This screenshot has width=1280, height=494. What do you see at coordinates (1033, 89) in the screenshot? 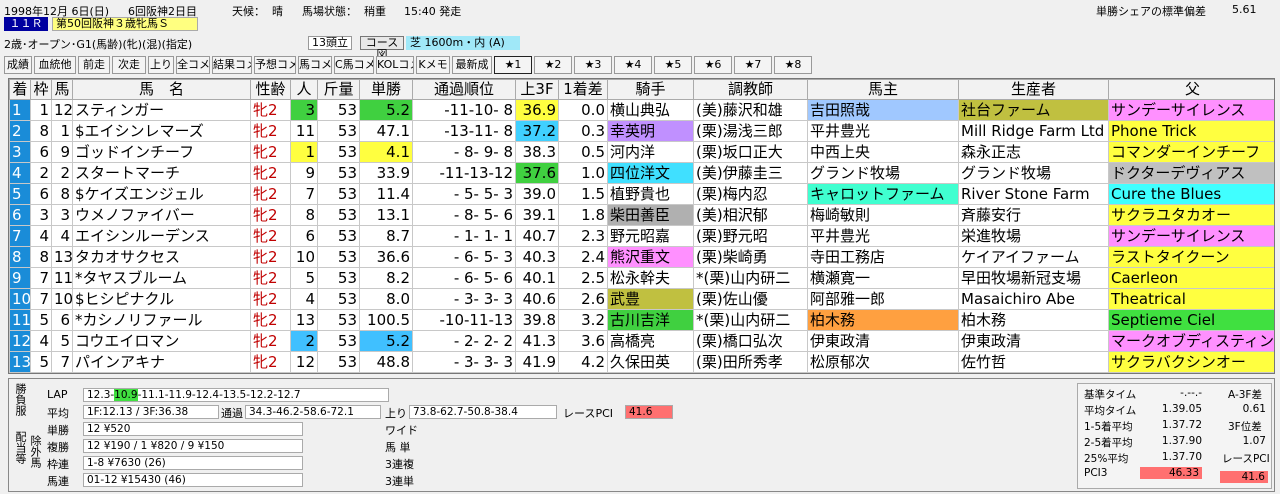
I see `column-header: 生産者` at bounding box center [1033, 89].